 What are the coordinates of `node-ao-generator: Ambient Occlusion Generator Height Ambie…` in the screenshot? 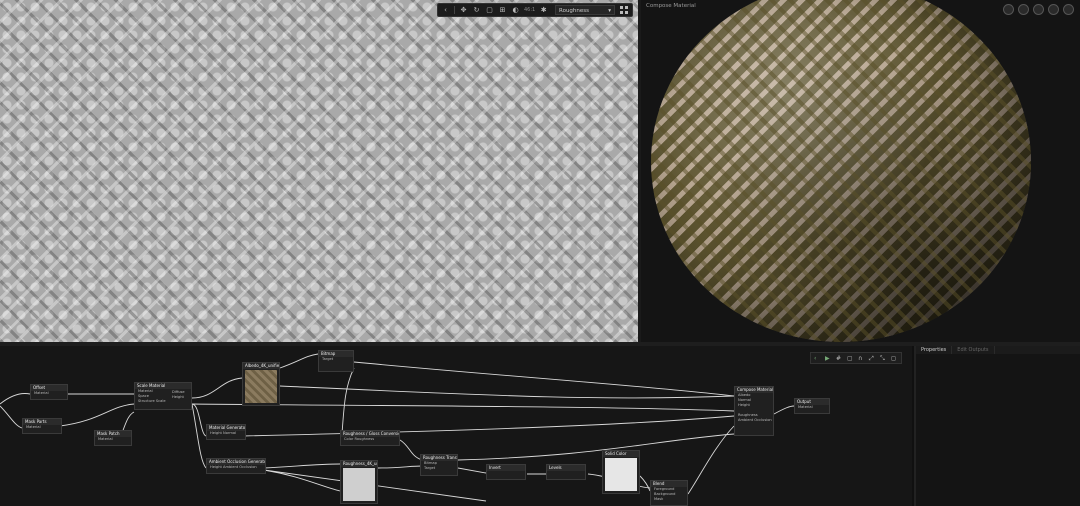 It's located at (236, 466).